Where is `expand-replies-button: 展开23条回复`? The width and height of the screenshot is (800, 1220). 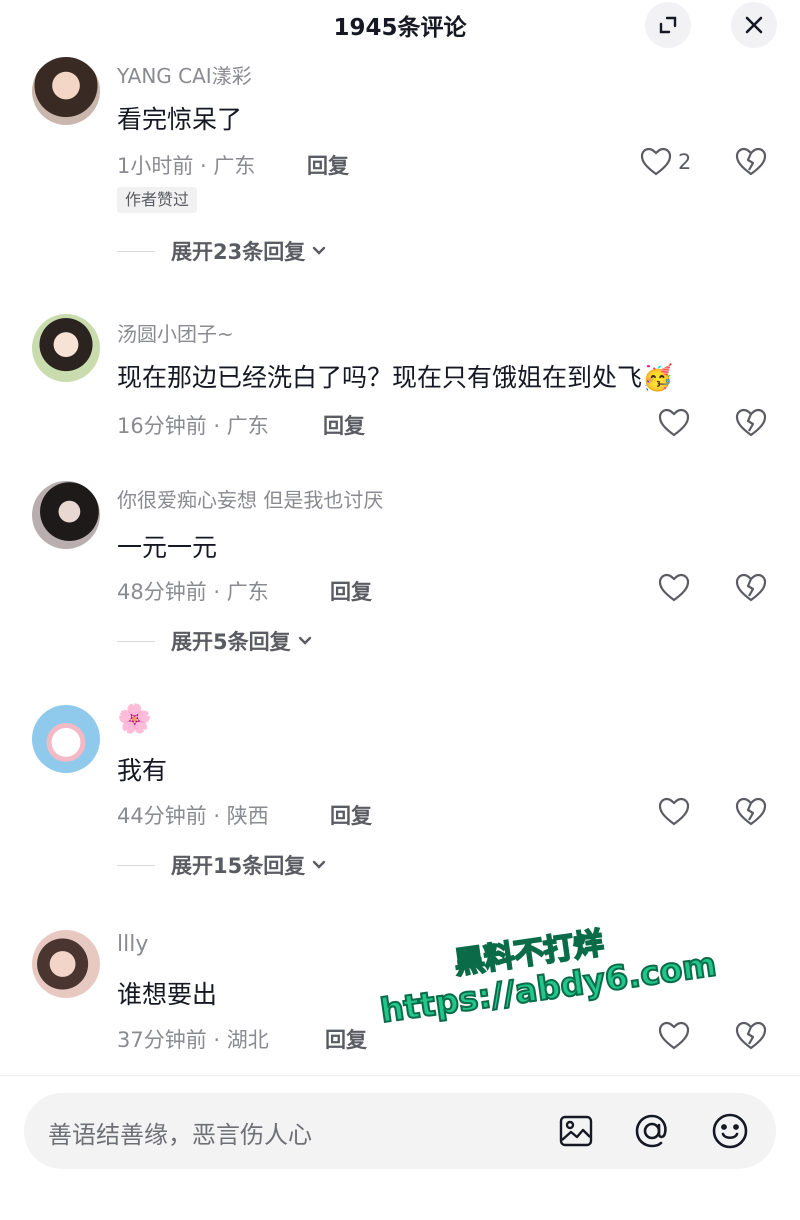
expand-replies-button: 展开23条回复 is located at coordinates (222, 251).